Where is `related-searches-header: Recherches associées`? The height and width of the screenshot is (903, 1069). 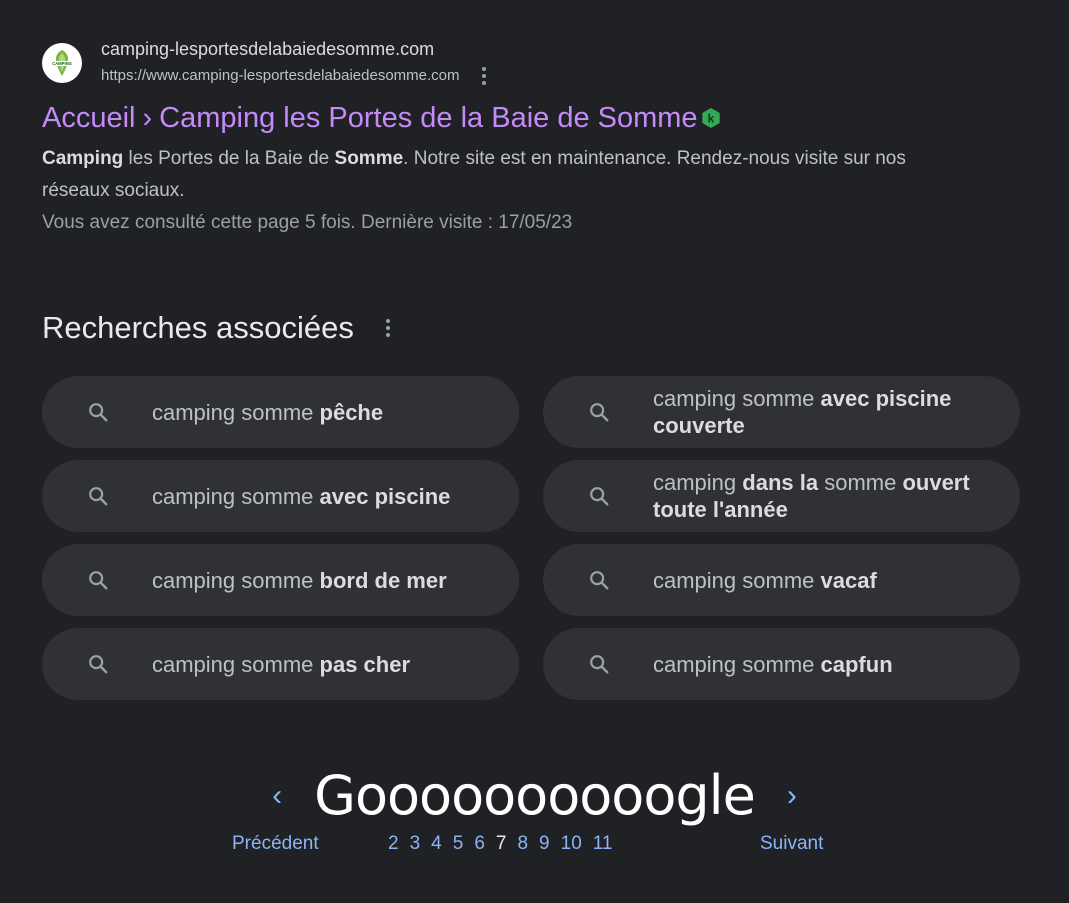
related-searches-header: Recherches associées is located at coordinates (220, 328).